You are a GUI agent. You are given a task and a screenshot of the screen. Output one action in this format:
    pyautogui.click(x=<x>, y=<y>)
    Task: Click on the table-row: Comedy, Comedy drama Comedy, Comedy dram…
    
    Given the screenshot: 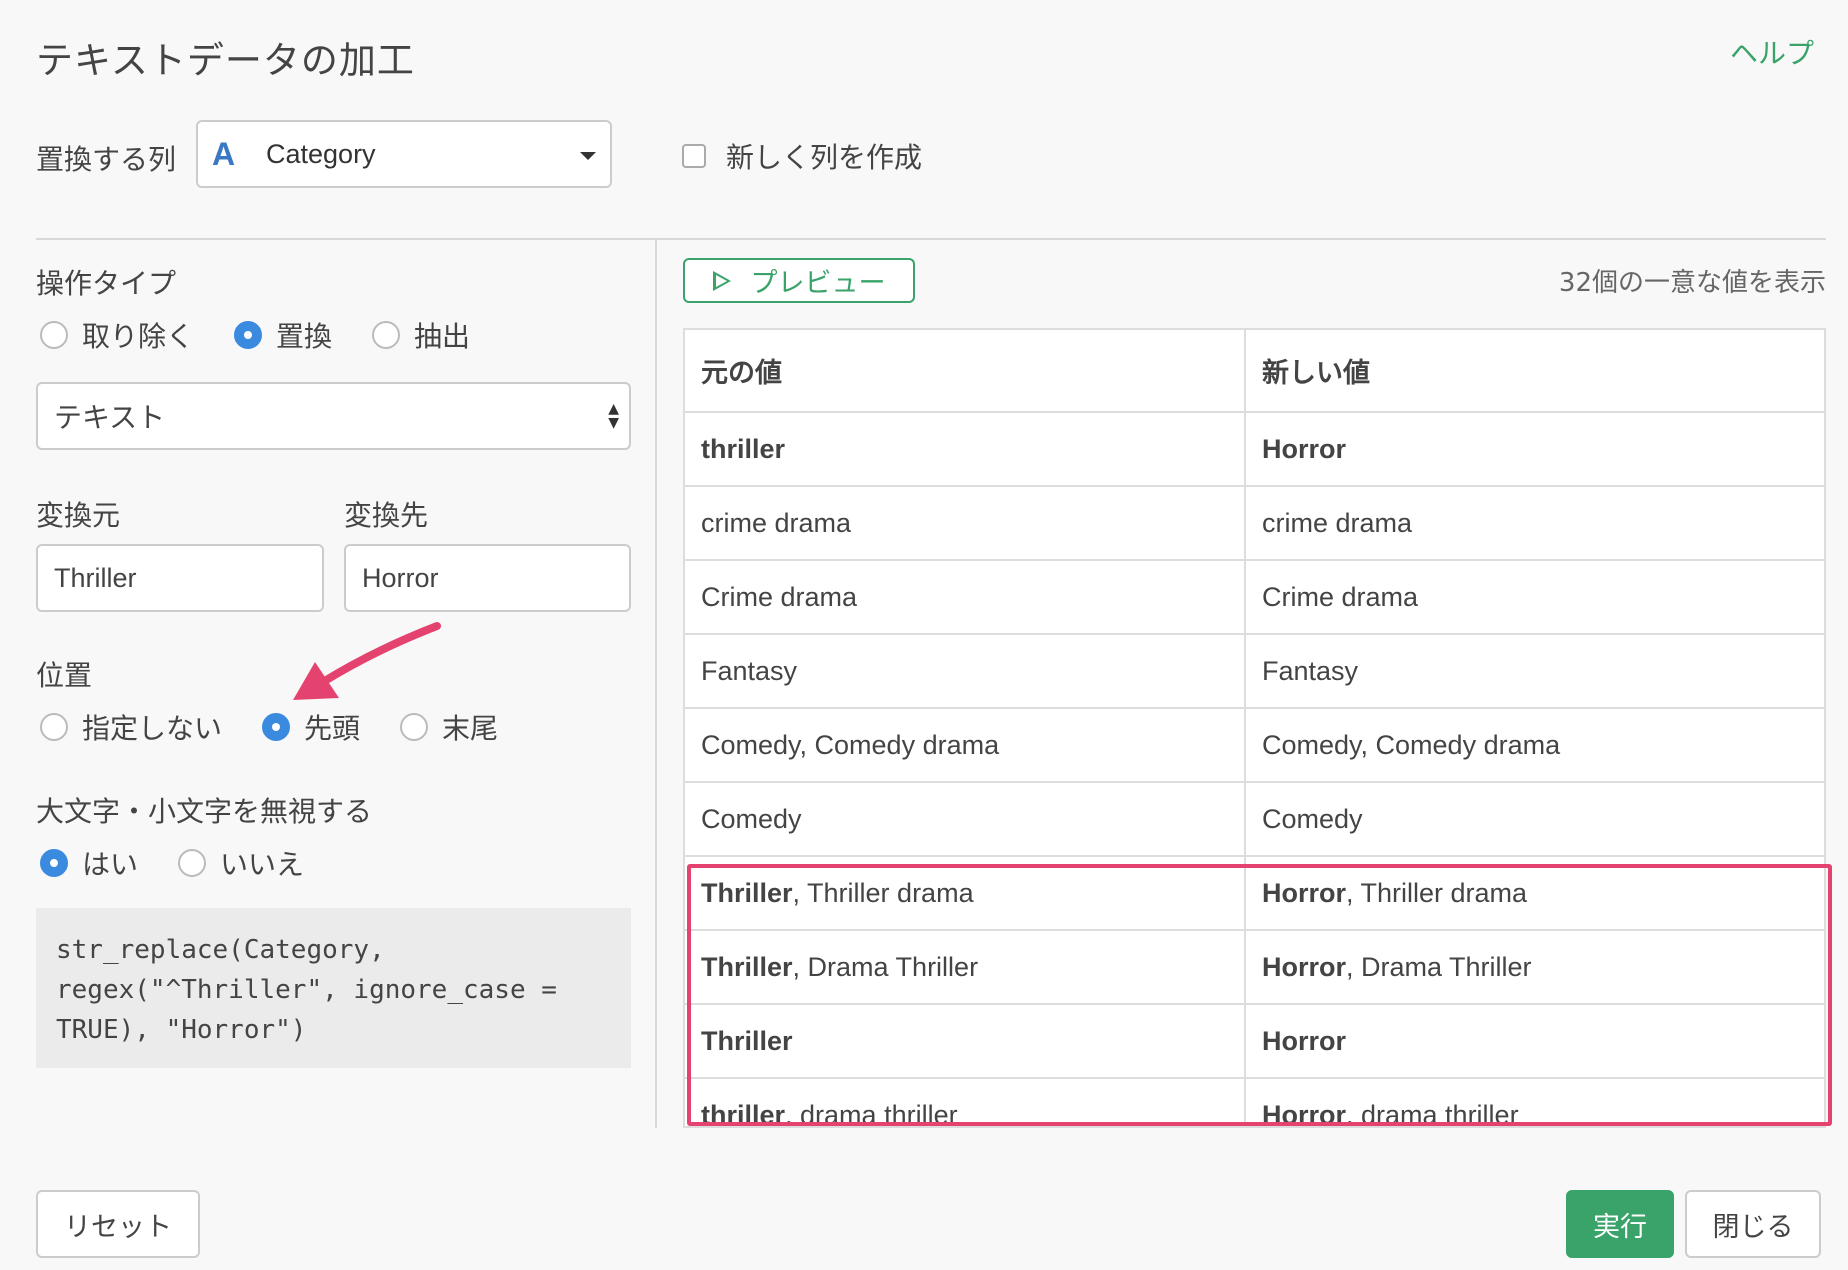 What is the action you would take?
    pyautogui.click(x=1254, y=745)
    